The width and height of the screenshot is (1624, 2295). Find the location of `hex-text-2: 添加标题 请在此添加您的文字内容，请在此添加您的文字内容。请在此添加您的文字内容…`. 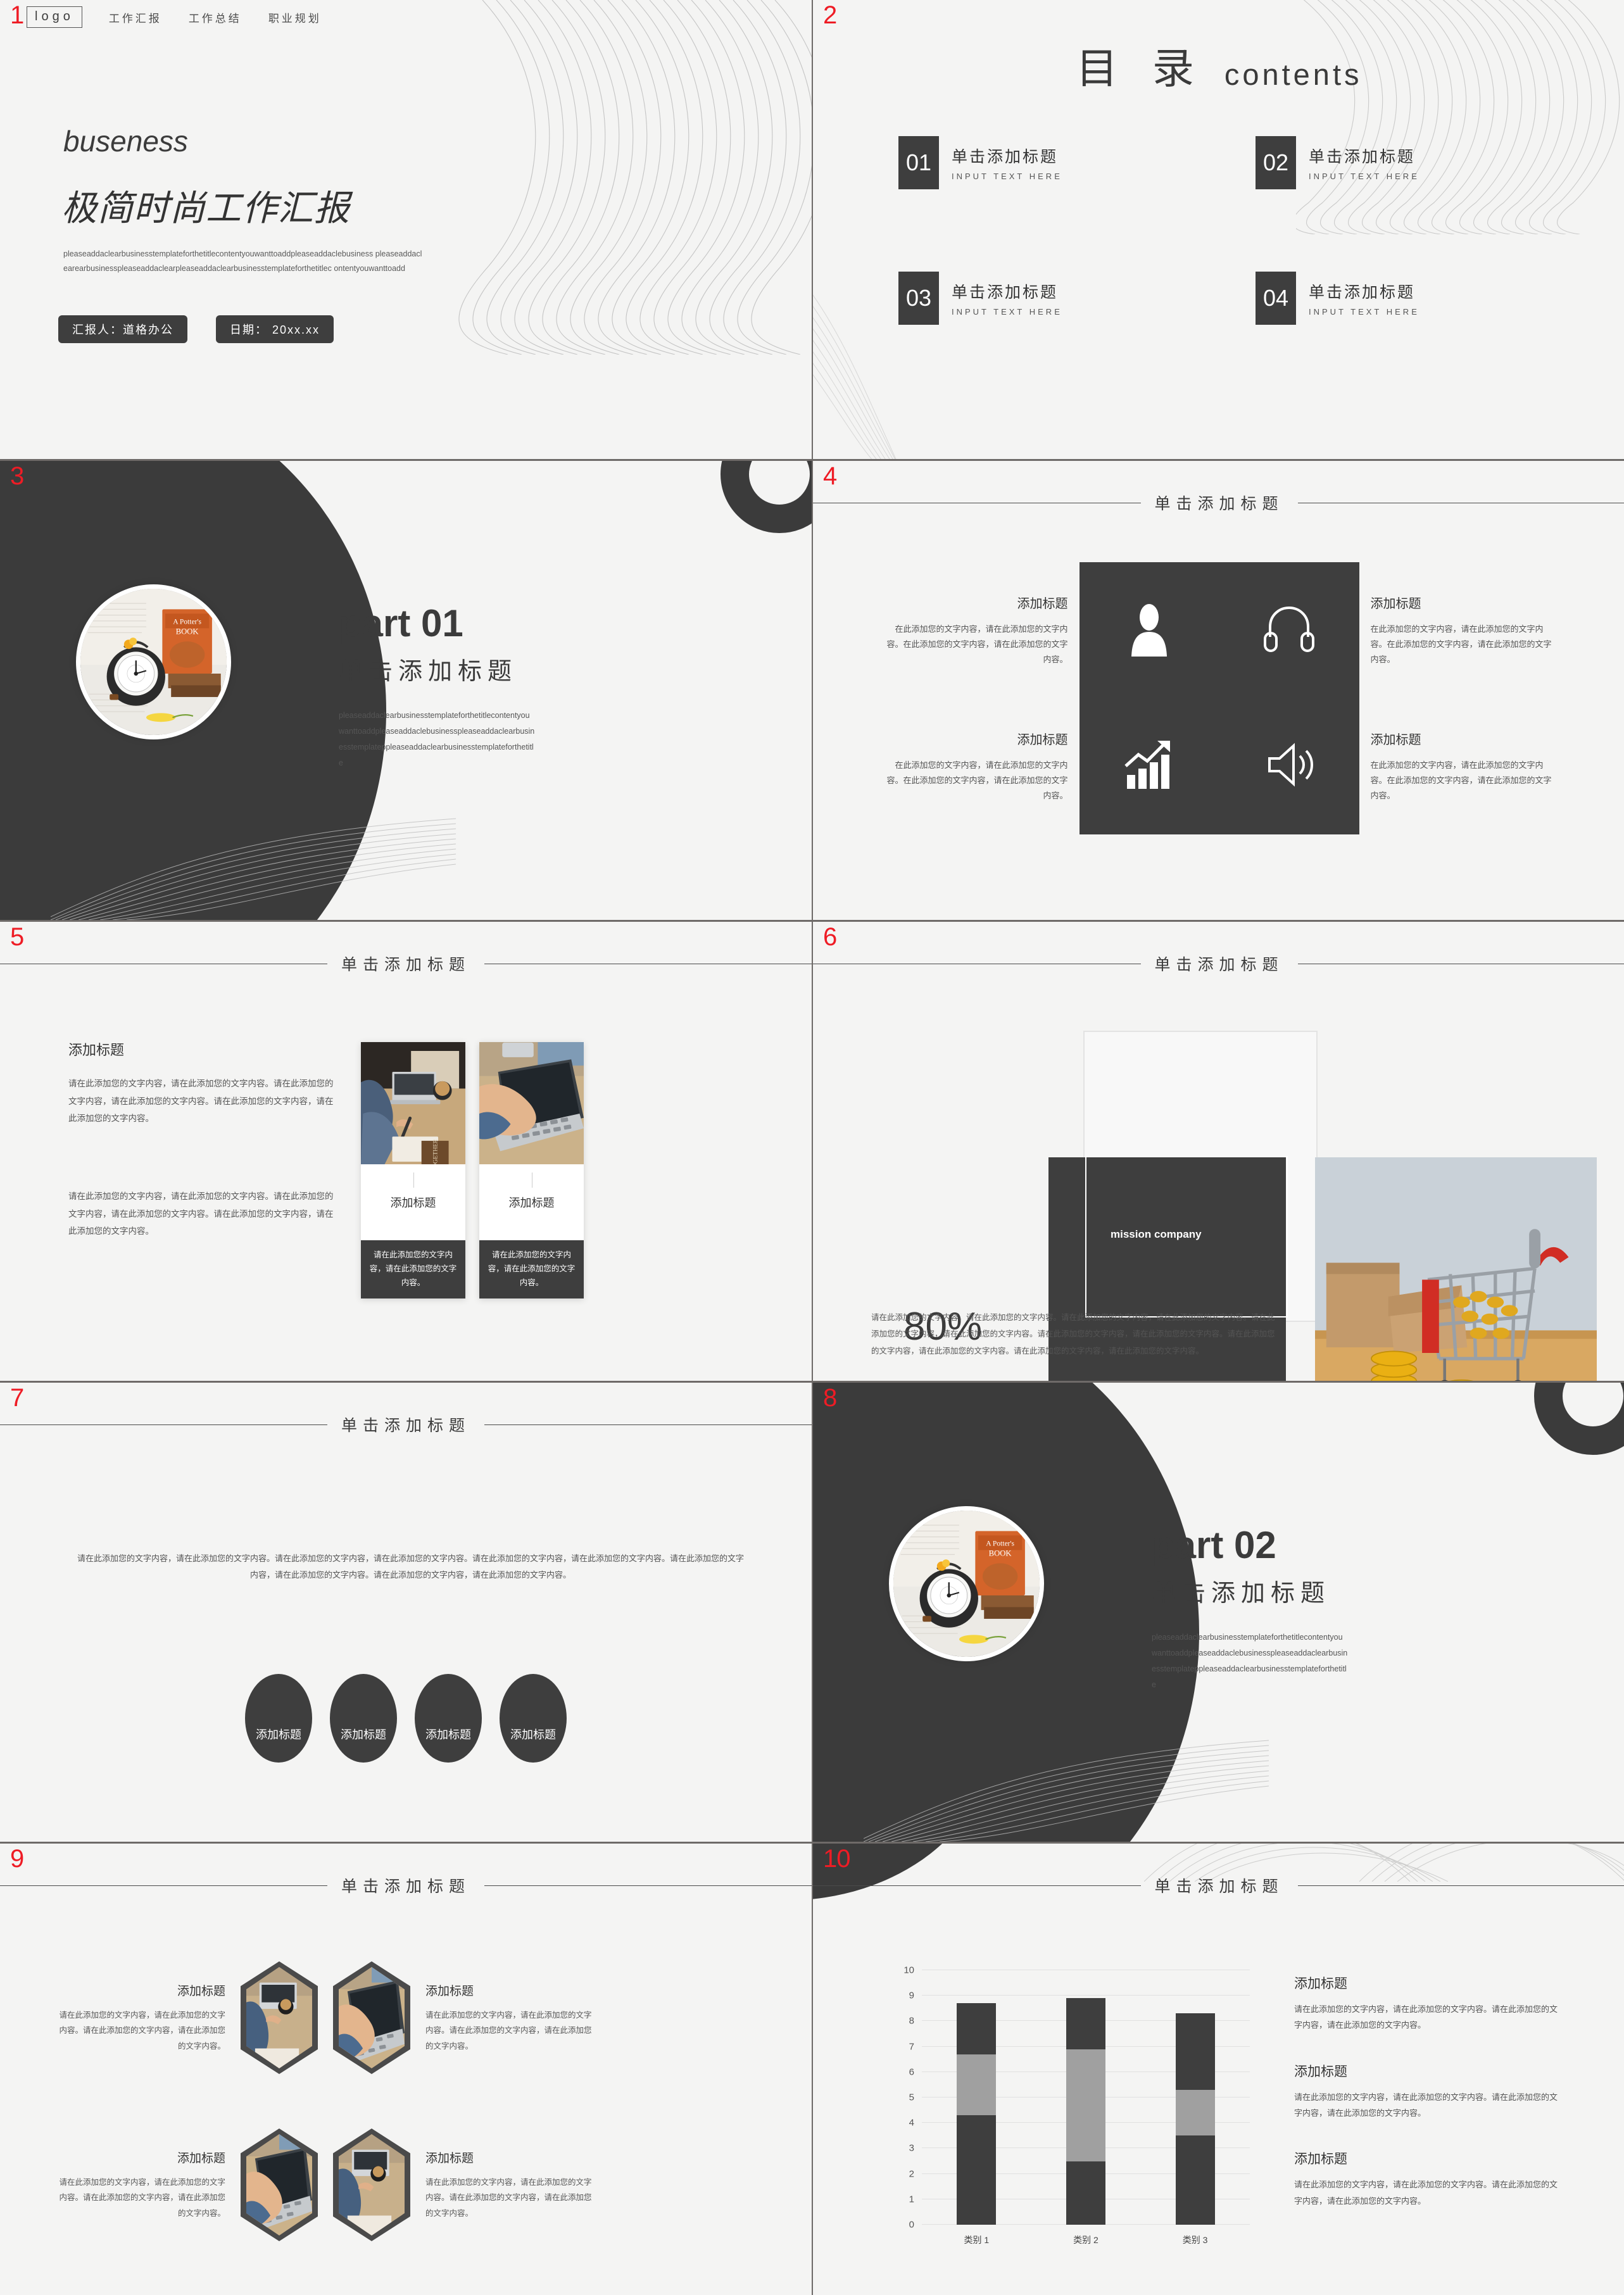

hex-text-2: 添加标题 请在此添加您的文字内容，请在此添加您的文字内容。请在此添加您的文字内容… is located at coordinates (510, 2018).